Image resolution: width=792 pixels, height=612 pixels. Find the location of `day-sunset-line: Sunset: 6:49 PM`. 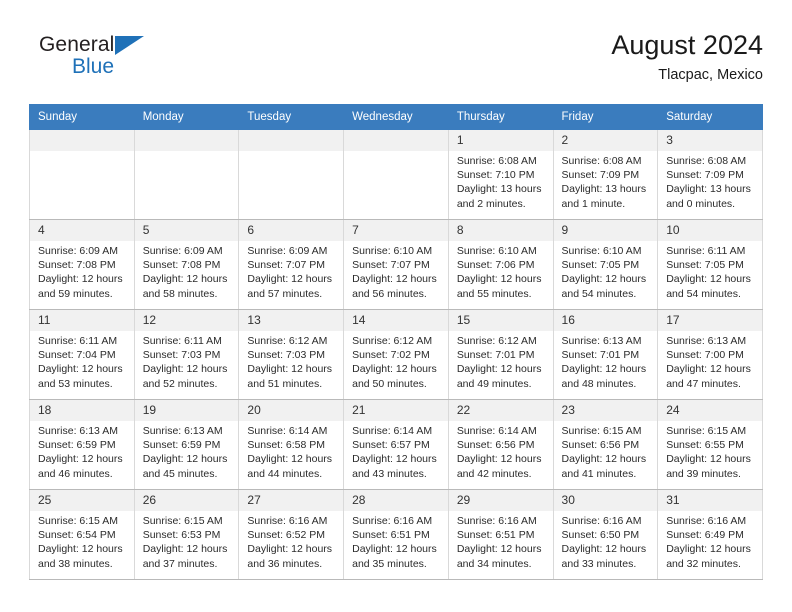

day-sunset-line: Sunset: 6:49 PM is located at coordinates (705, 535).